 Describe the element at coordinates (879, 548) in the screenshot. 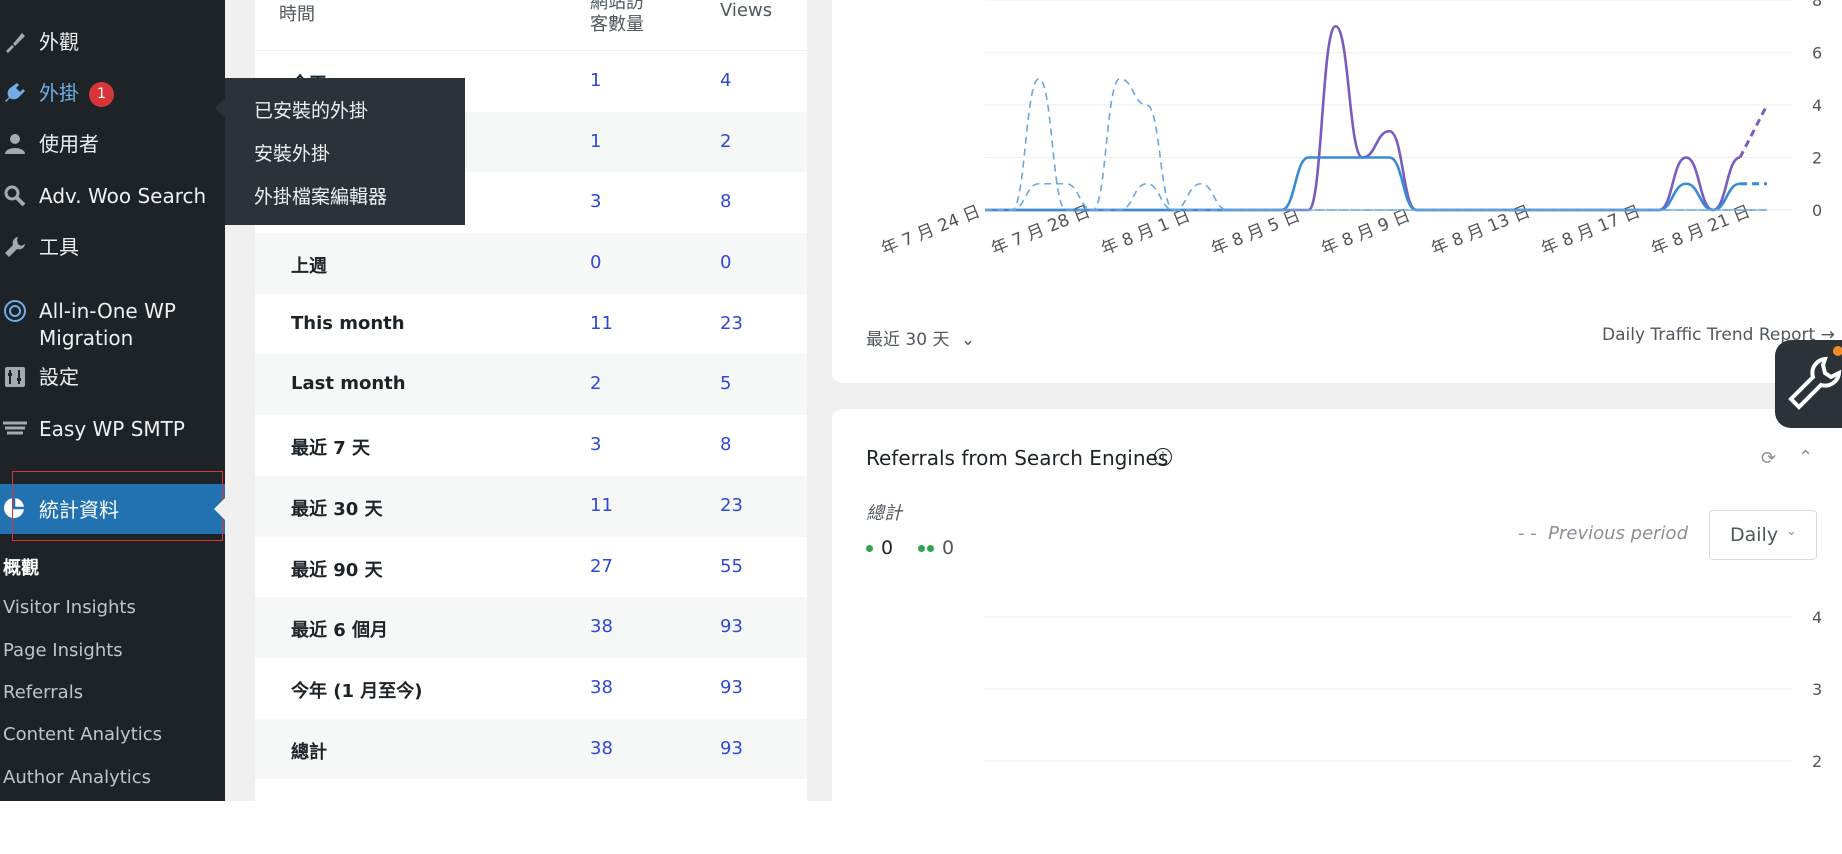

I see `current-total: 0` at that location.